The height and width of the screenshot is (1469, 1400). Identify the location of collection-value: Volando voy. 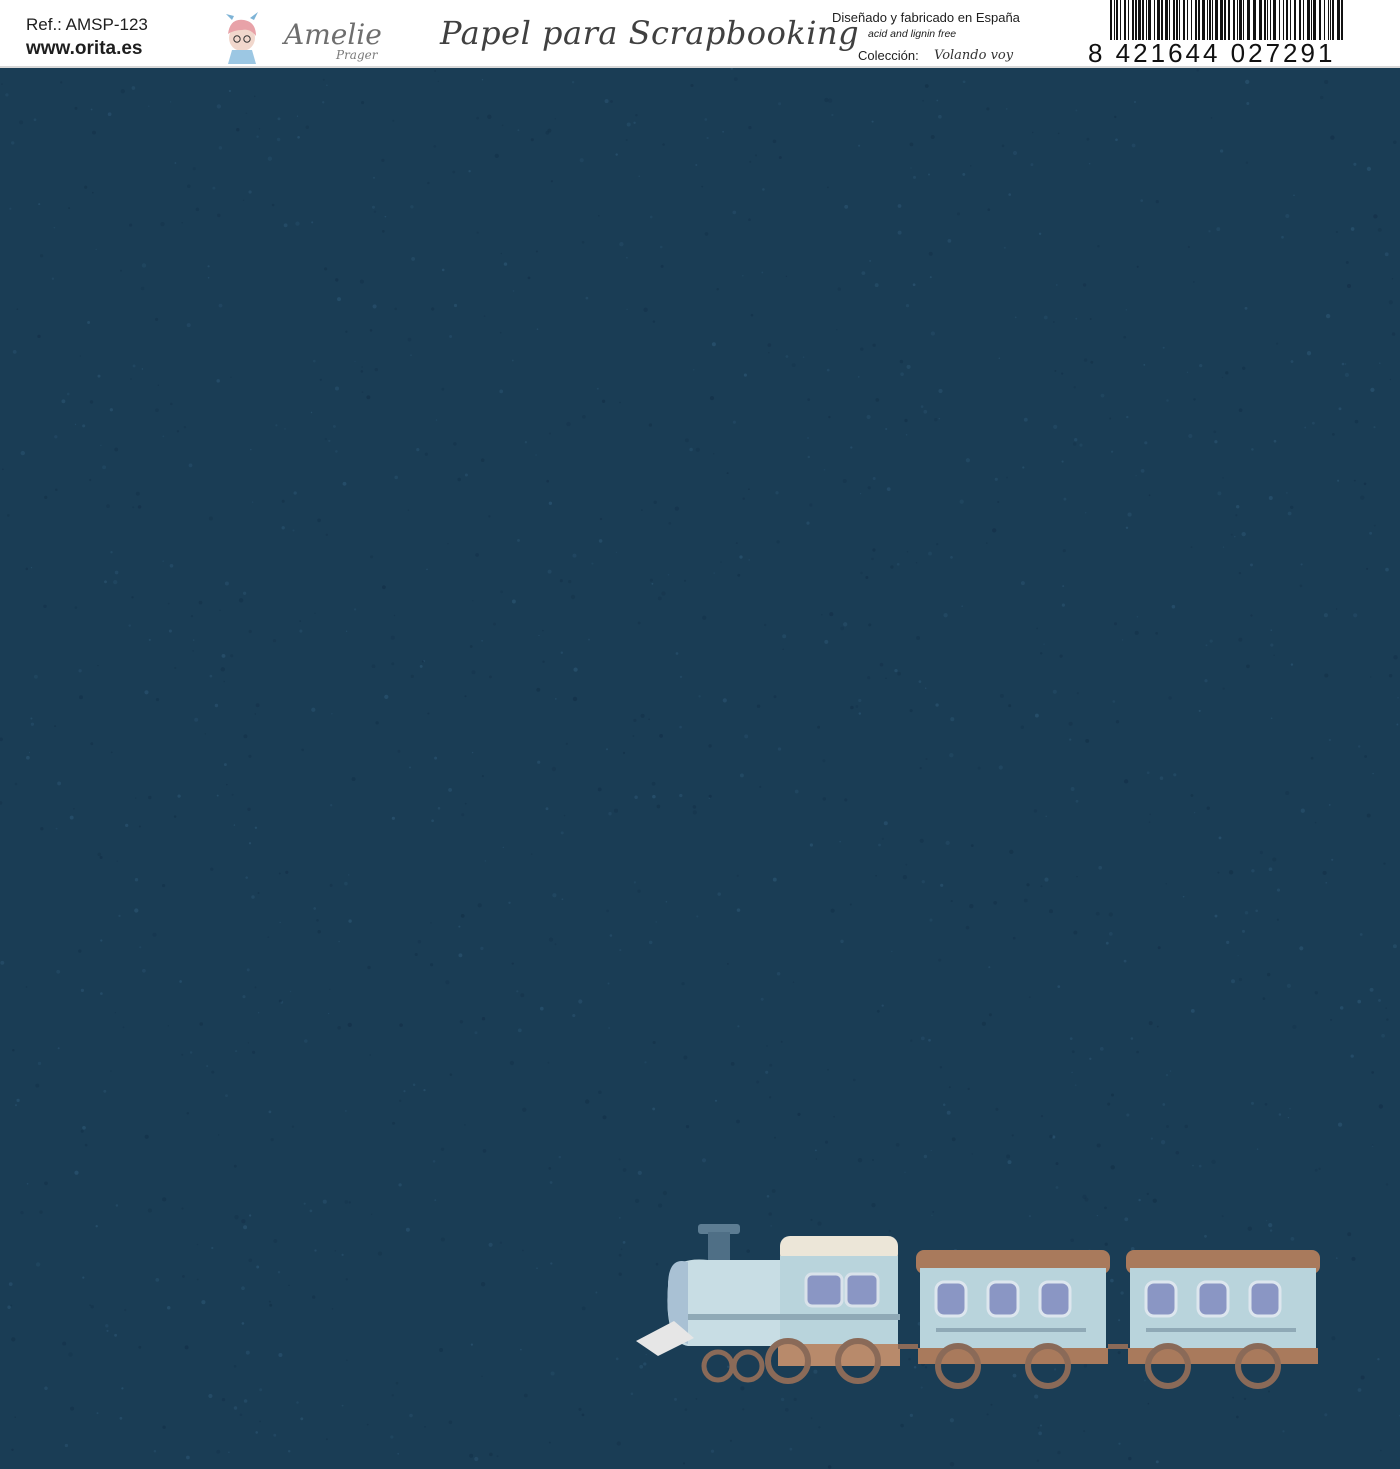
(974, 55).